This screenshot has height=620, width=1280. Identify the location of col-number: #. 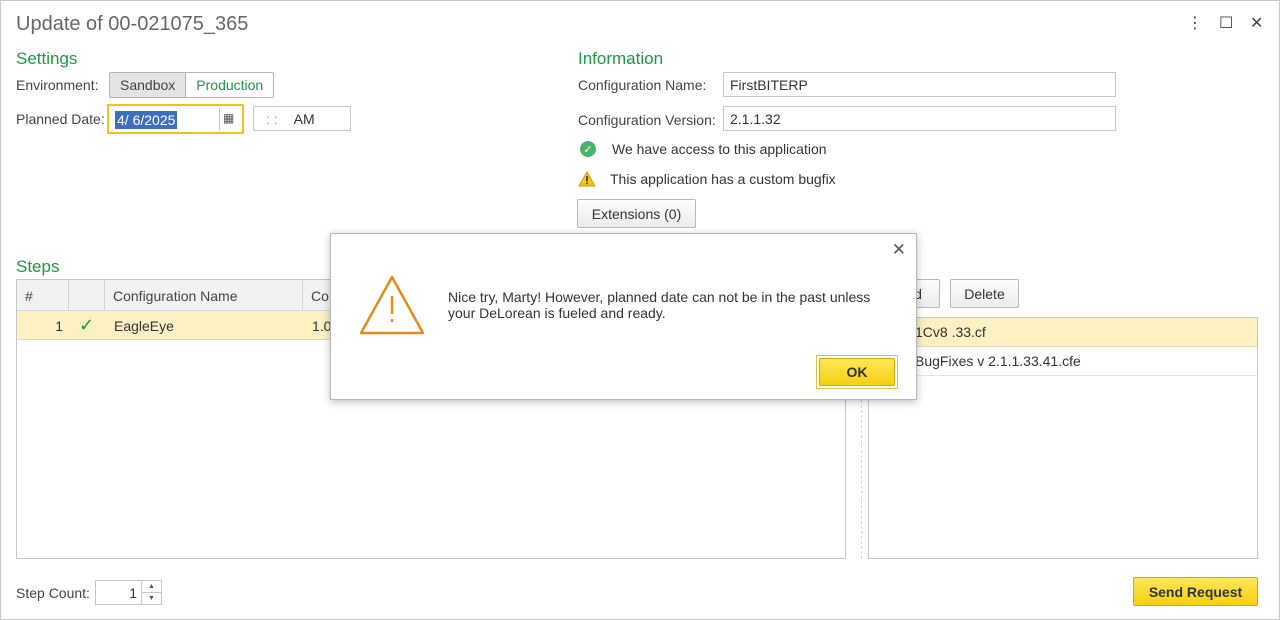
(43, 295).